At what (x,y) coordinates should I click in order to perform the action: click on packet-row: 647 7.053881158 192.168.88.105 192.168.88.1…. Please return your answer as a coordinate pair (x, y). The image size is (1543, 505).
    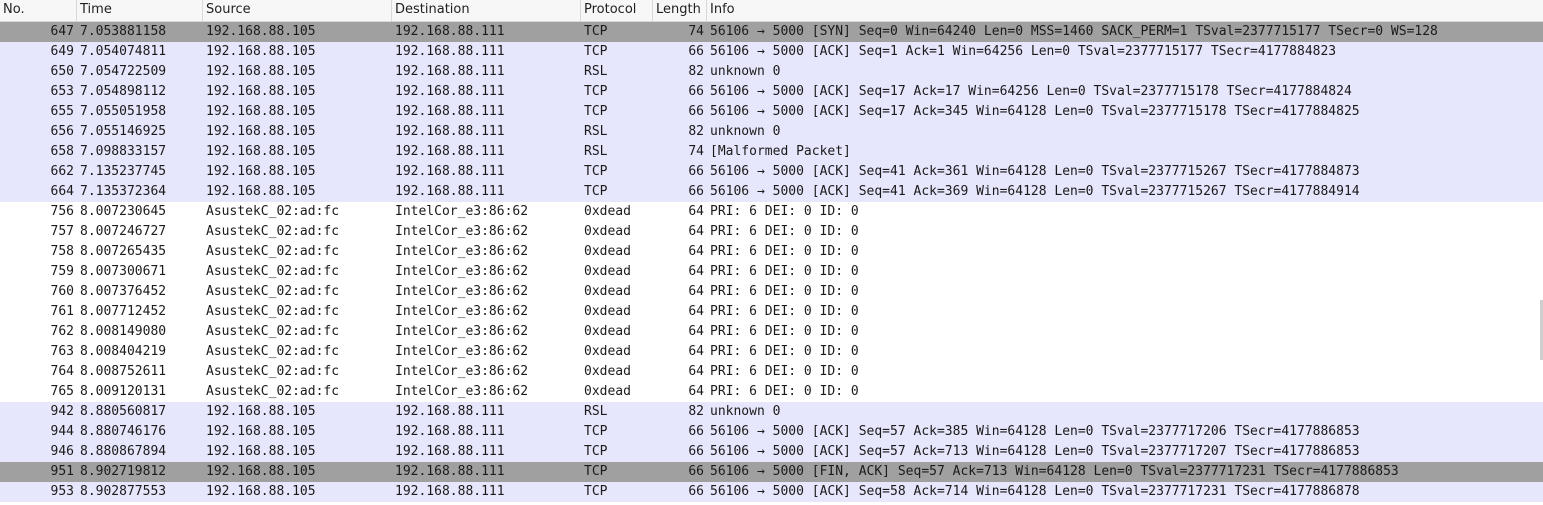
    Looking at the image, I should click on (771, 32).